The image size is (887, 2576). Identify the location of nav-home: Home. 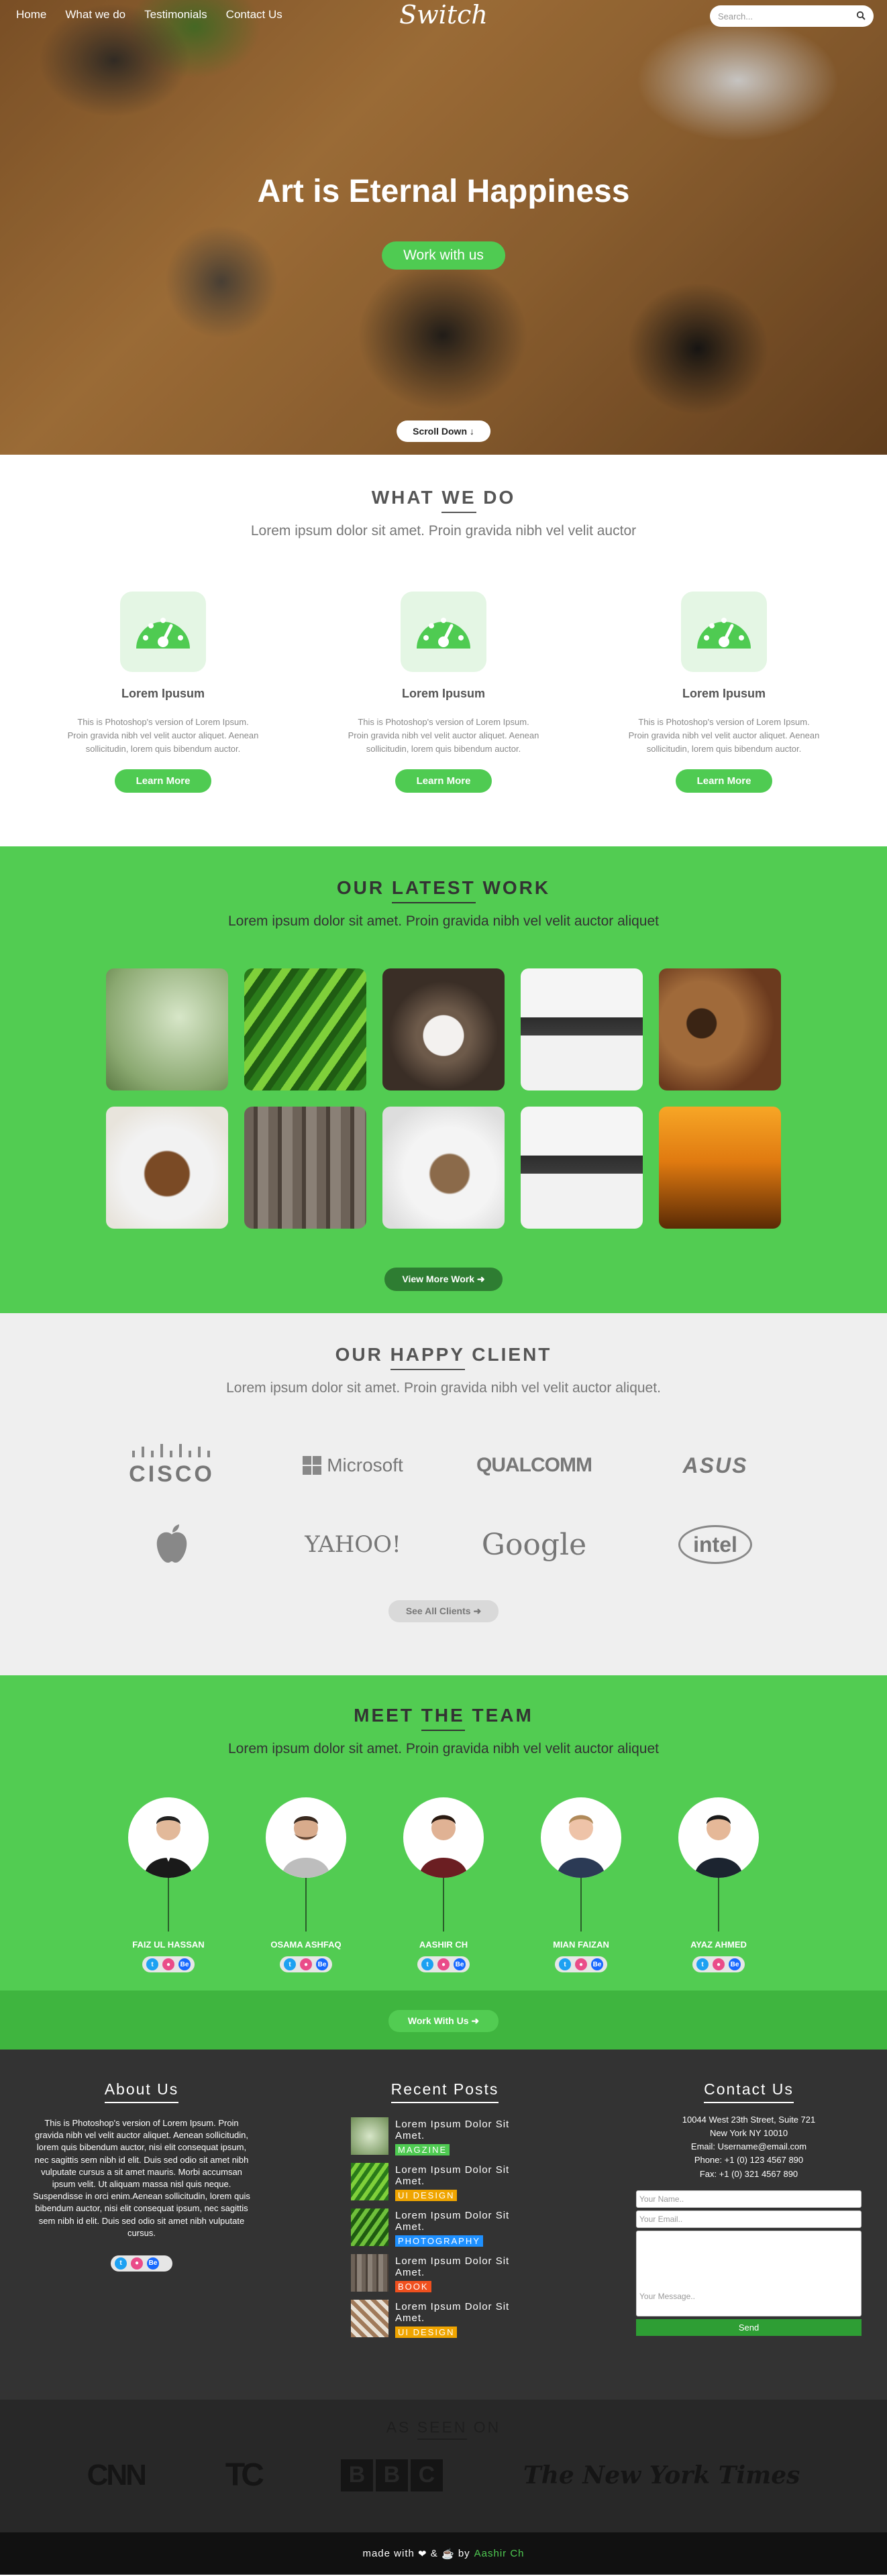
(31, 14).